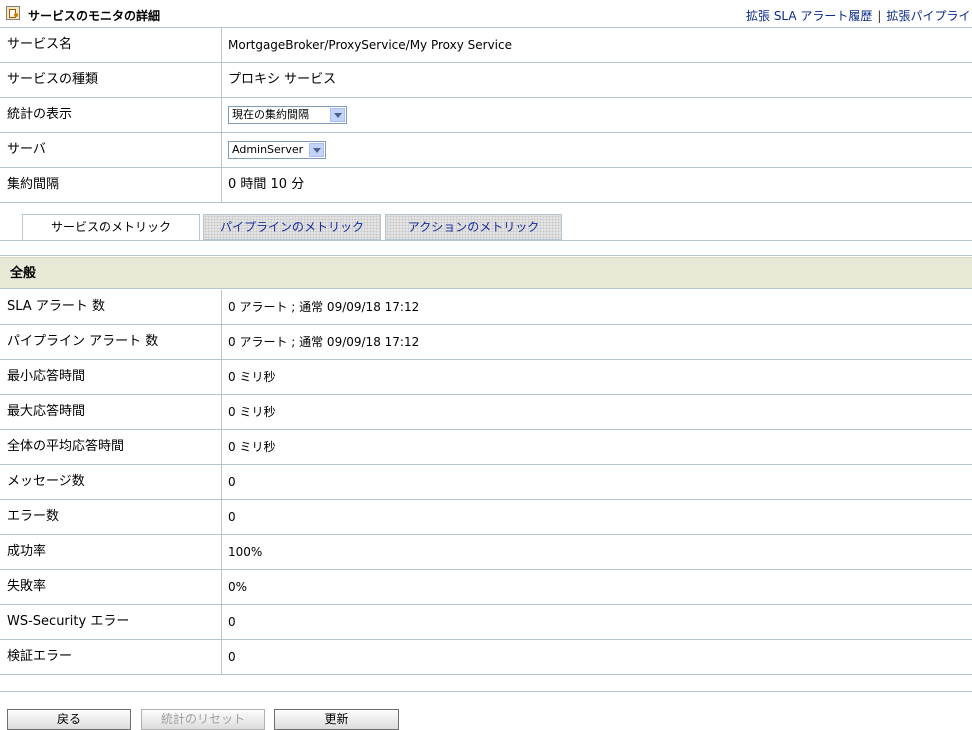 This screenshot has width=972, height=730. I want to click on table-row: 検証エラー 0, so click(486, 657).